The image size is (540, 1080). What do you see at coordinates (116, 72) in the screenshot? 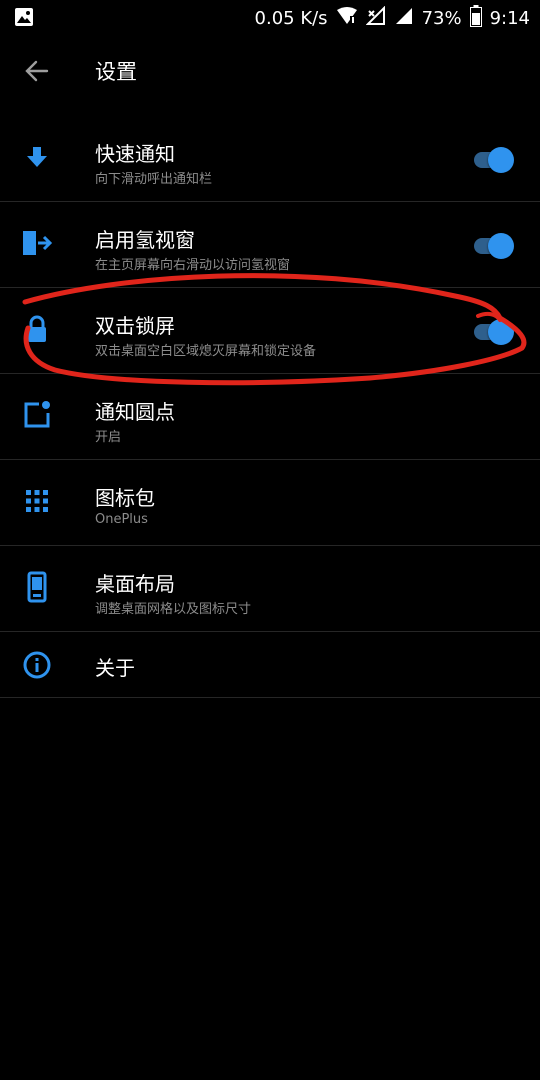
I see `page-title: 设置` at bounding box center [116, 72].